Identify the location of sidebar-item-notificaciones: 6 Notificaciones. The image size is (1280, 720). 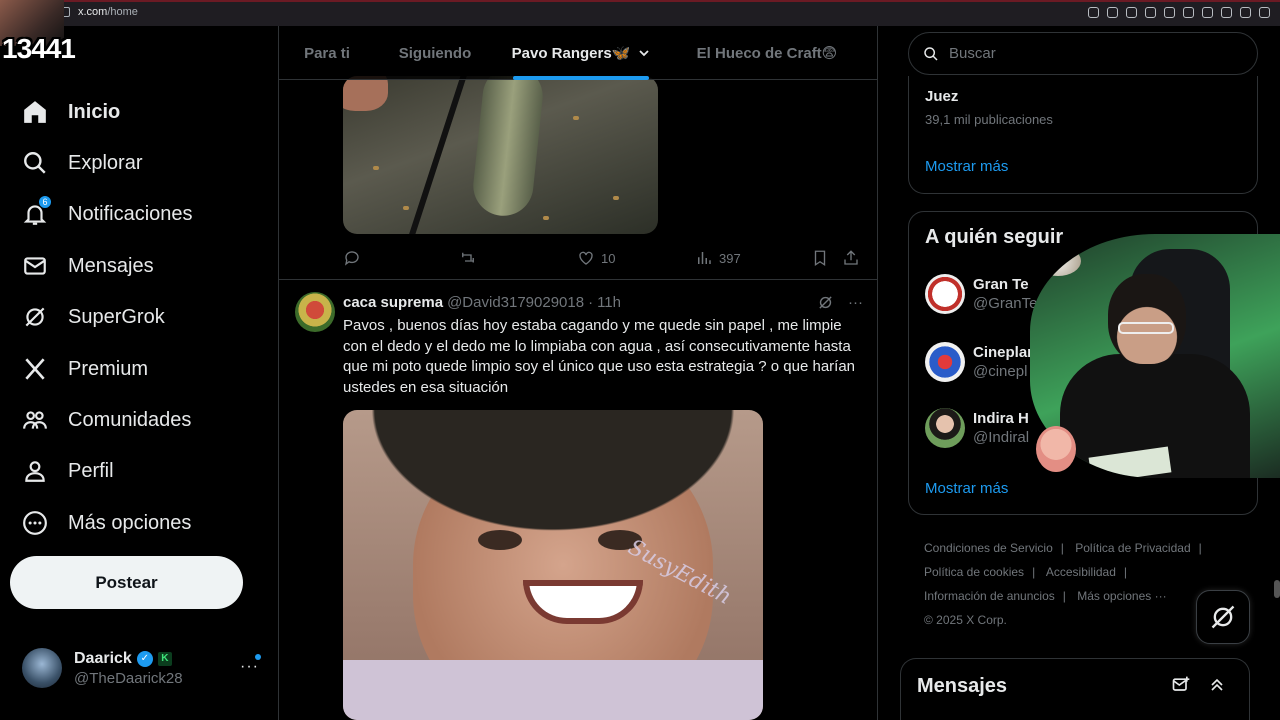
(107, 213).